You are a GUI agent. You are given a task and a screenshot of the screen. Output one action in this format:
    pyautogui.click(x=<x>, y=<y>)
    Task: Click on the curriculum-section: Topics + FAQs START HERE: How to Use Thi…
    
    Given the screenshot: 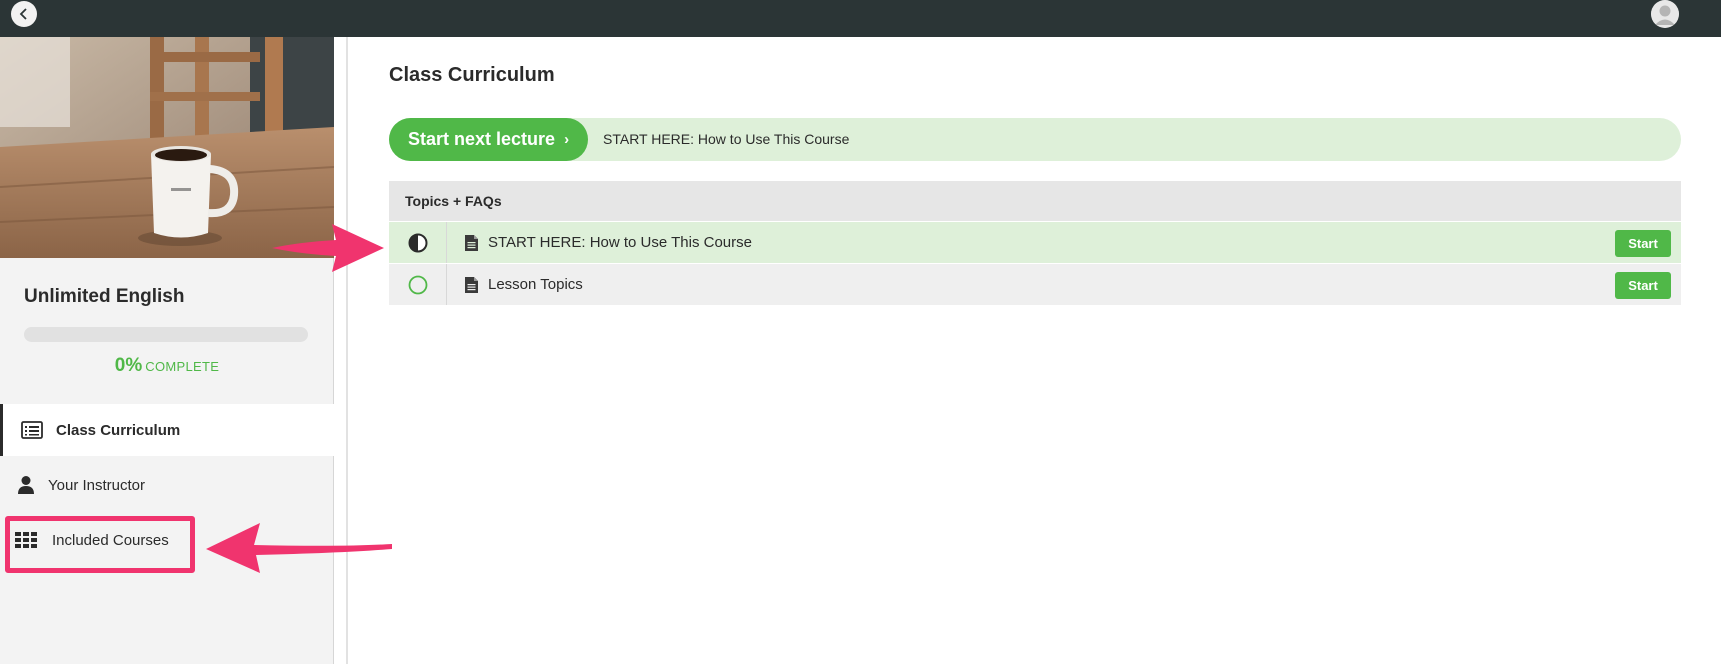 What is the action you would take?
    pyautogui.click(x=1035, y=243)
    